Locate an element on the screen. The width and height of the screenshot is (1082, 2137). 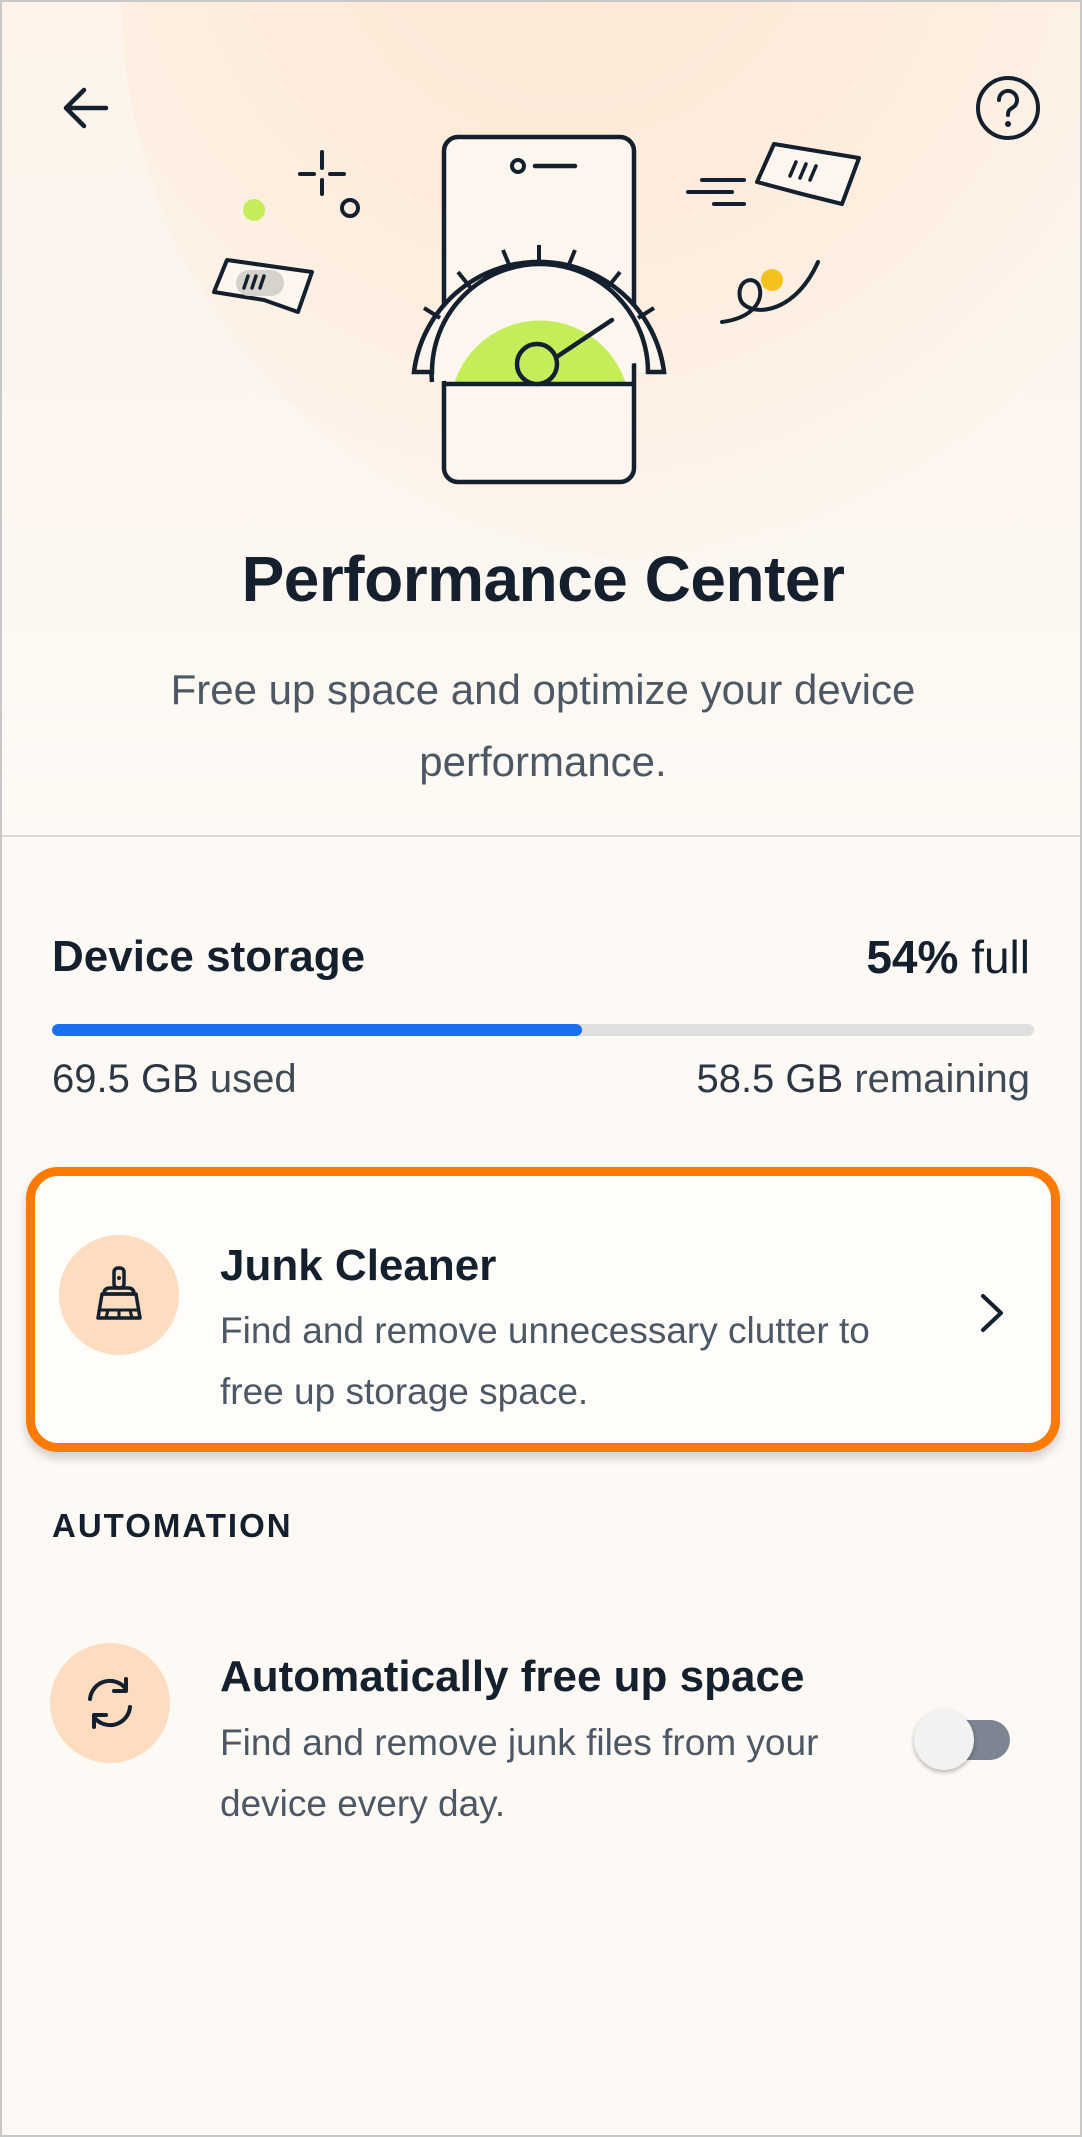
chevron-right-icon is located at coordinates (992, 1313).